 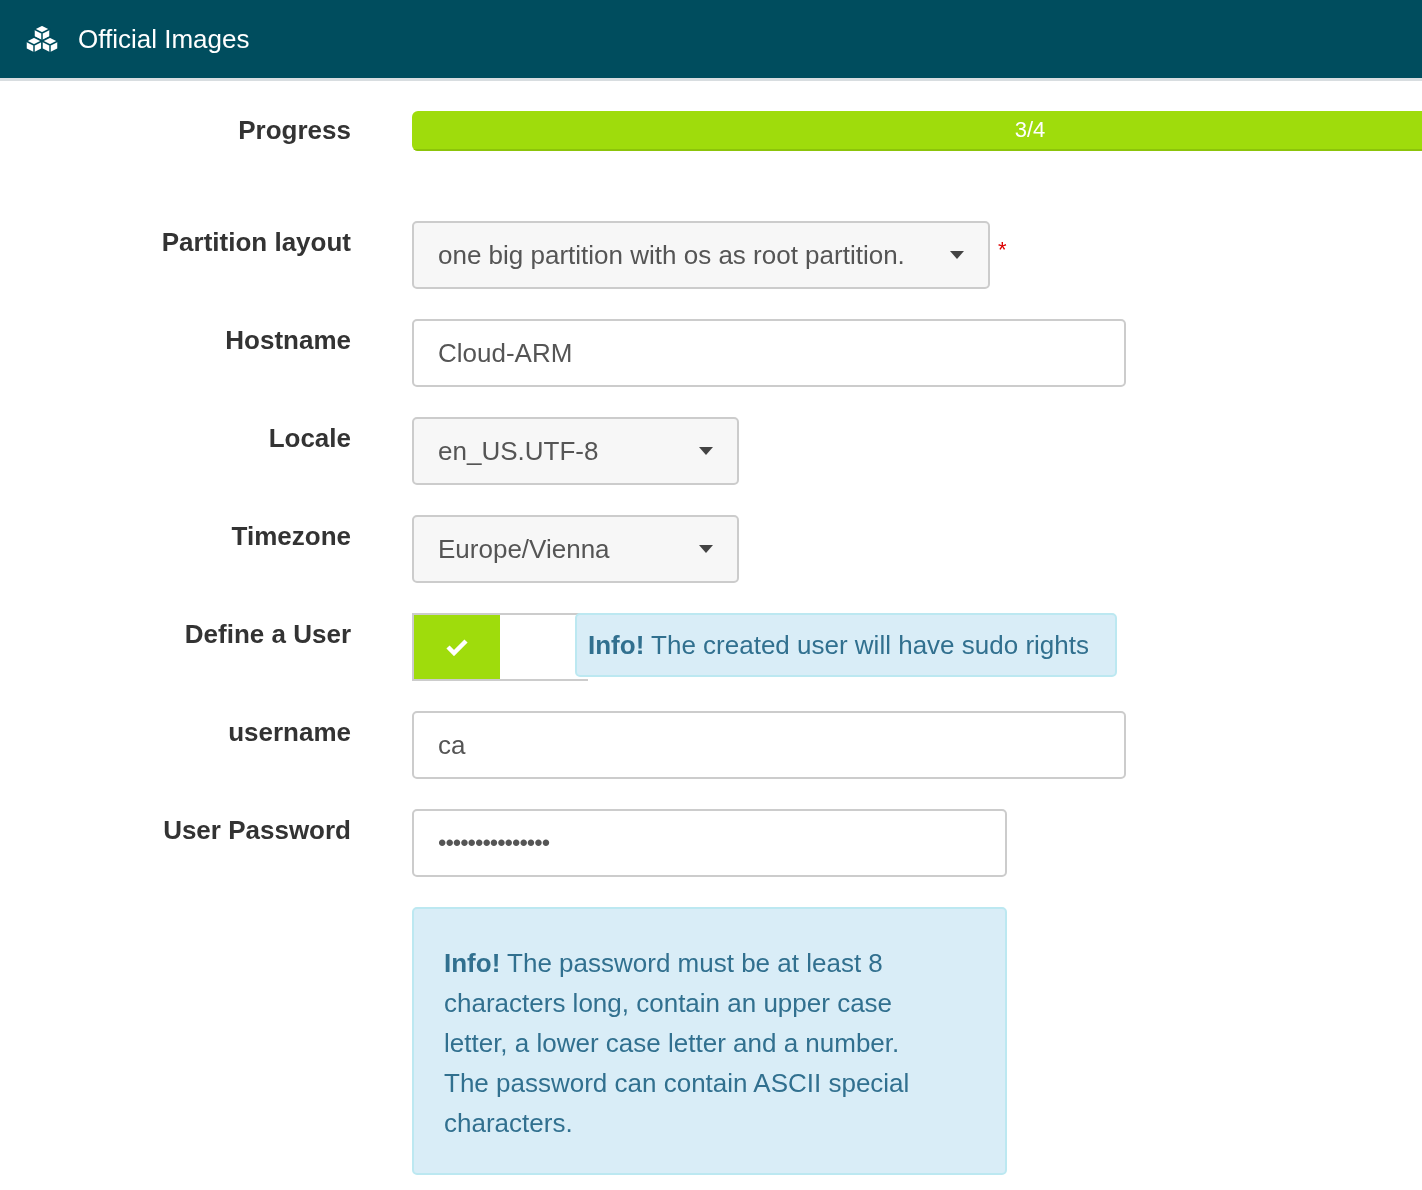 I want to click on select-field: en_US.UTF-8, so click(x=575, y=451).